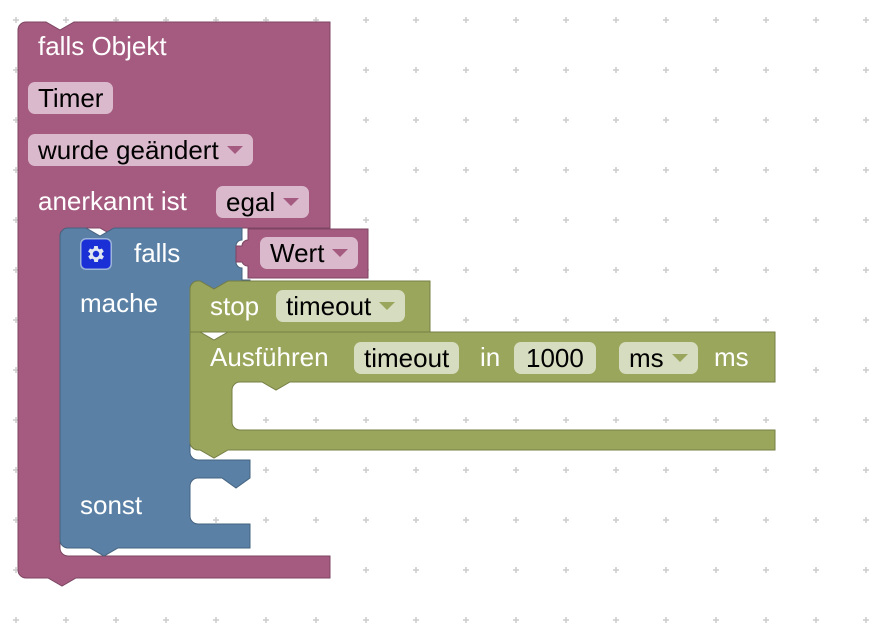  Describe the element at coordinates (341, 306) in the screenshot. I see `stop-timeout-dropdown: timeout` at that location.